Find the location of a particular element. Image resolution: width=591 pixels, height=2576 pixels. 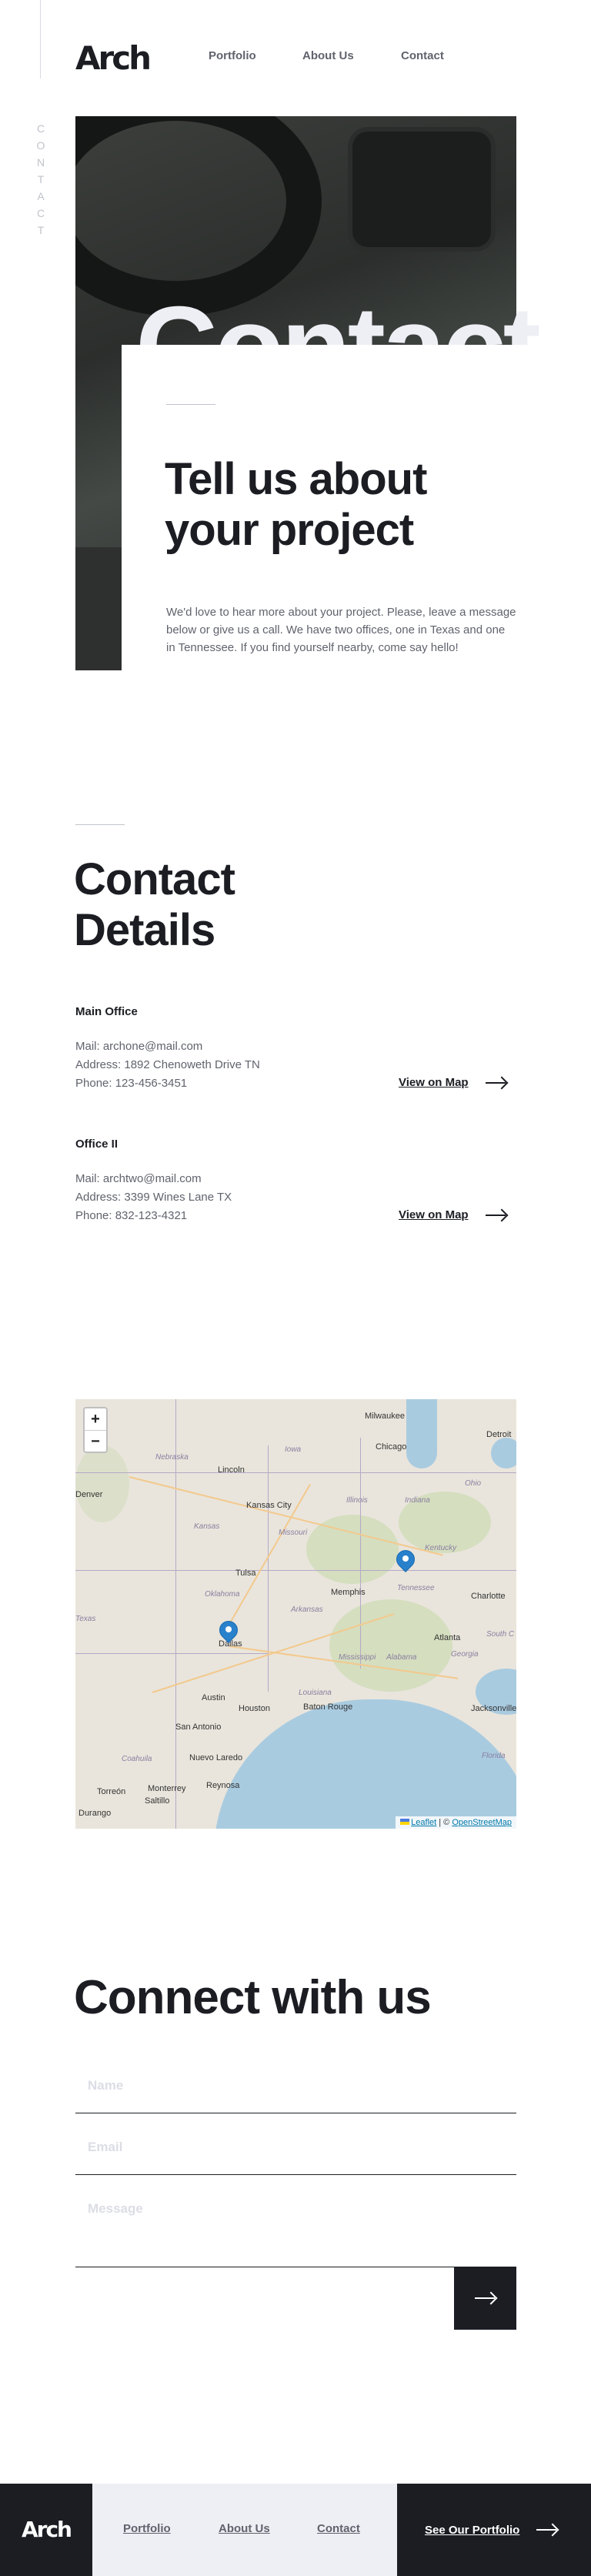

leaflet-link: Leaflet is located at coordinates (423, 1822).